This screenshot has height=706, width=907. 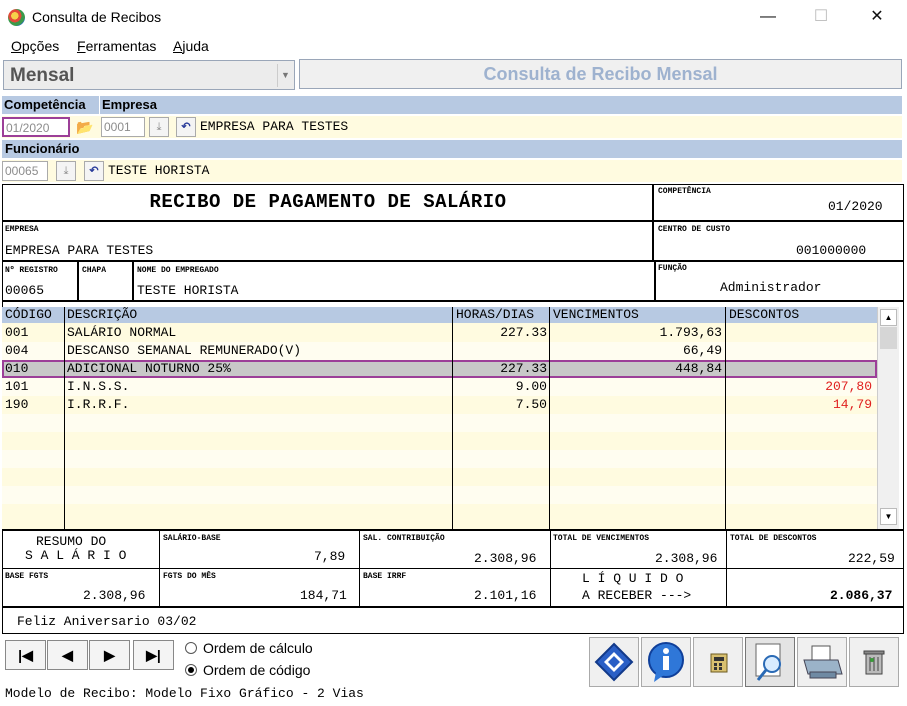 What do you see at coordinates (107, 621) in the screenshot?
I see `receipt-message: Feliz Aniversario 03/02` at bounding box center [107, 621].